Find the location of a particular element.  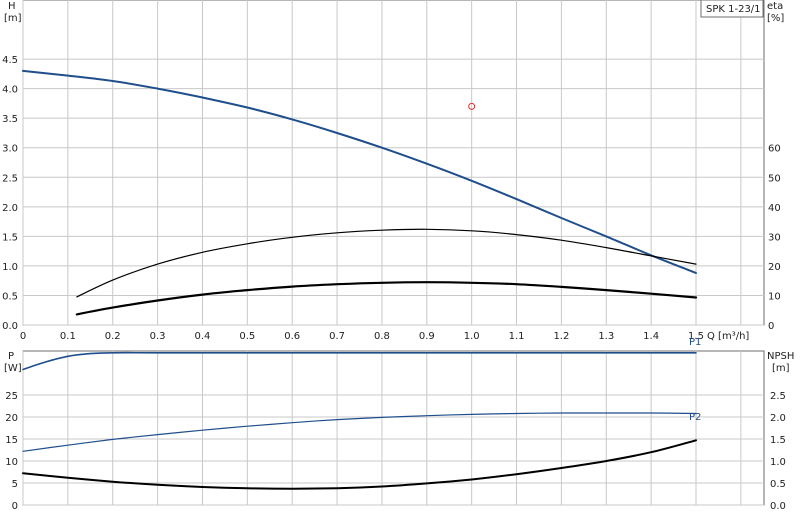

top-left-tick-label: 2.5 is located at coordinates (10, 178).